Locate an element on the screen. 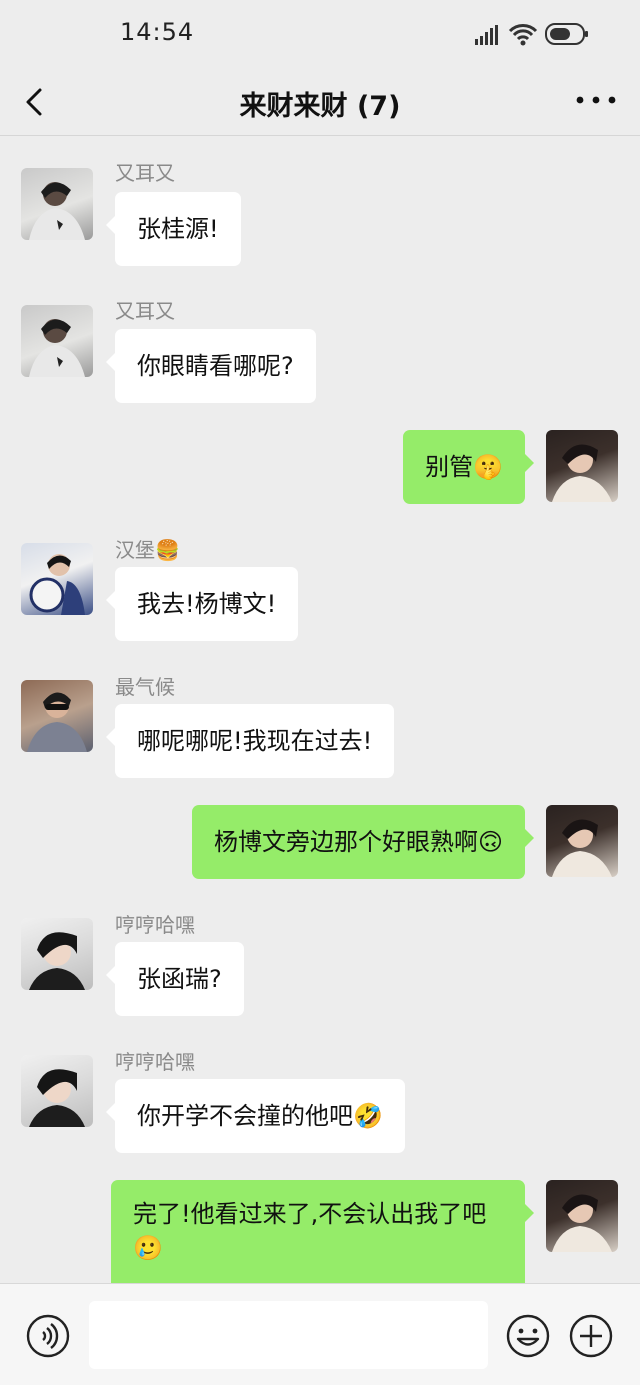  message-bubble-outgoing: 完了!他看过来了,不会认出我了吧🥲 is located at coordinates (322, 1231).